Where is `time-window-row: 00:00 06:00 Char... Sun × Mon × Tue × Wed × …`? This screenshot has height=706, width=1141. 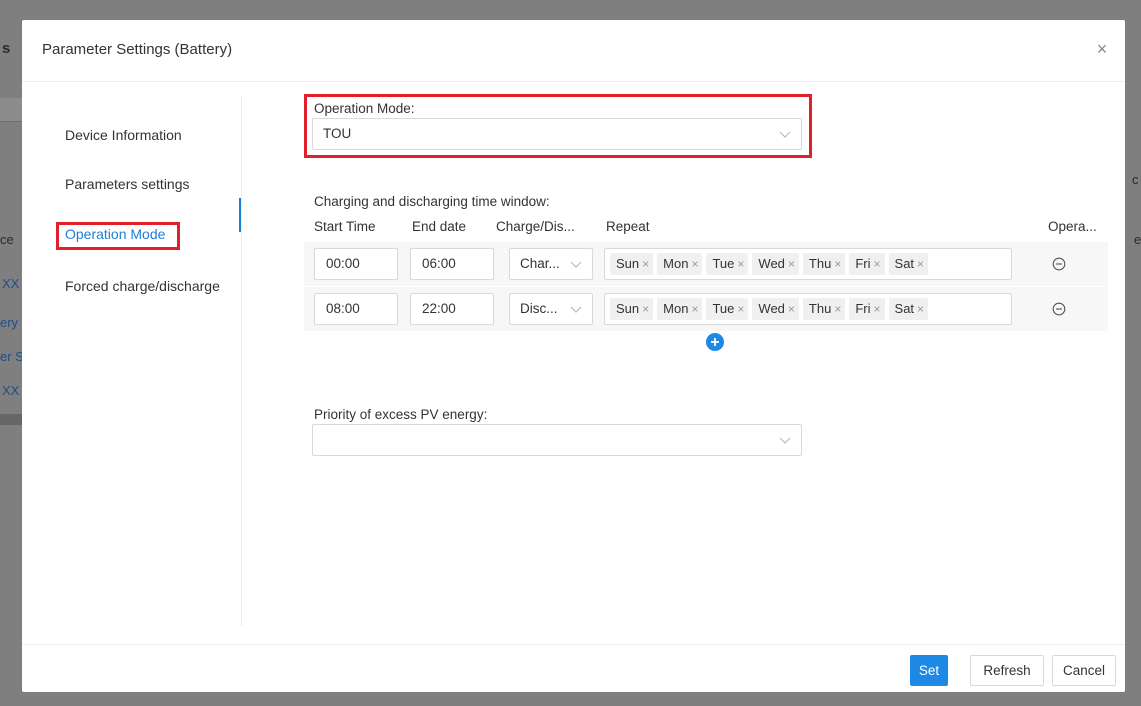 time-window-row: 00:00 06:00 Char... Sun × Mon × Tue × Wed × … is located at coordinates (706, 264).